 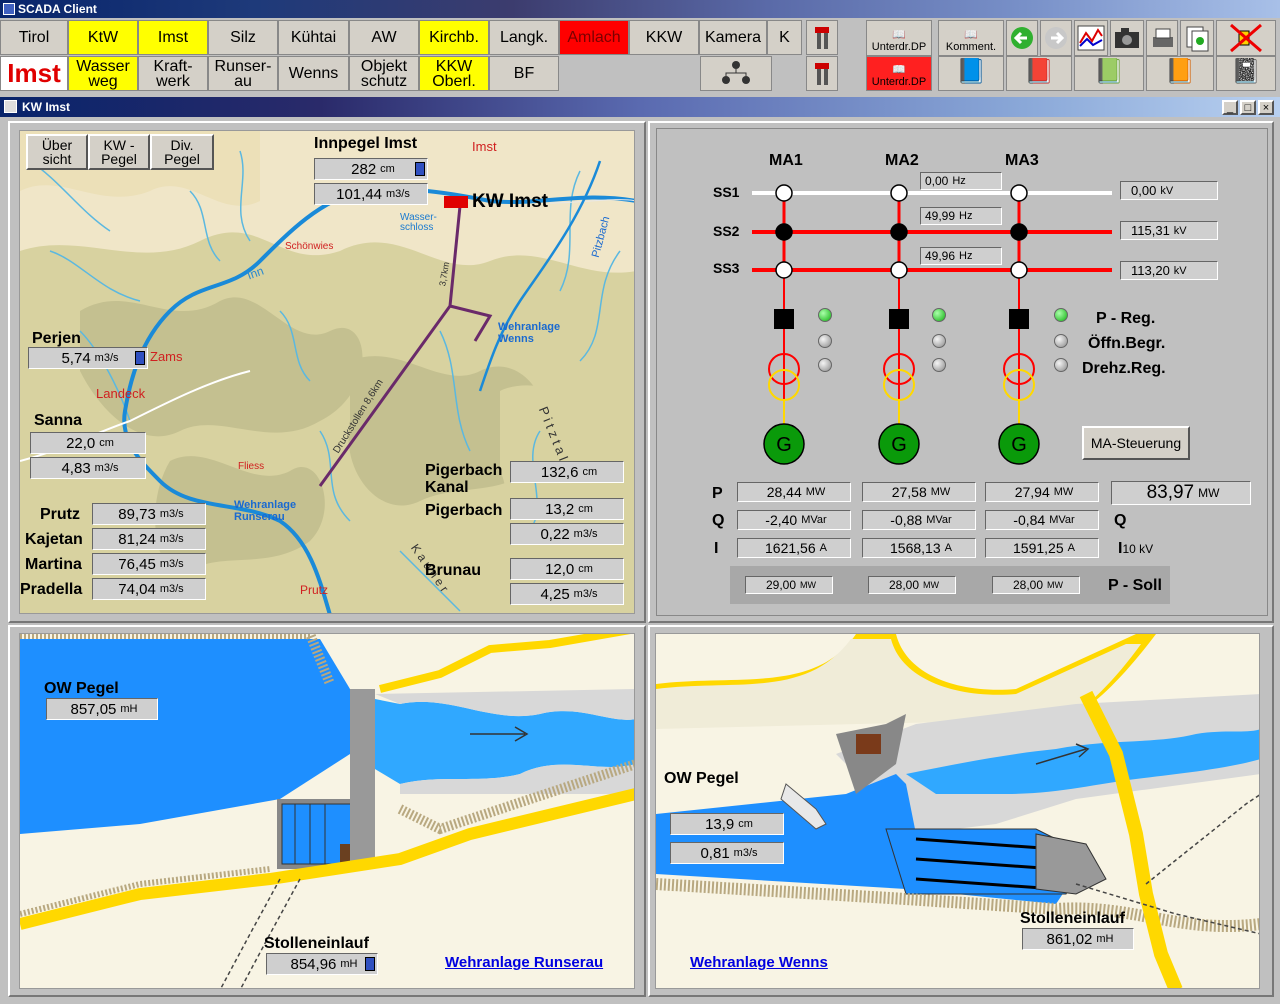 What do you see at coordinates (784, 319) in the screenshot?
I see `breaker-ma1` at bounding box center [784, 319].